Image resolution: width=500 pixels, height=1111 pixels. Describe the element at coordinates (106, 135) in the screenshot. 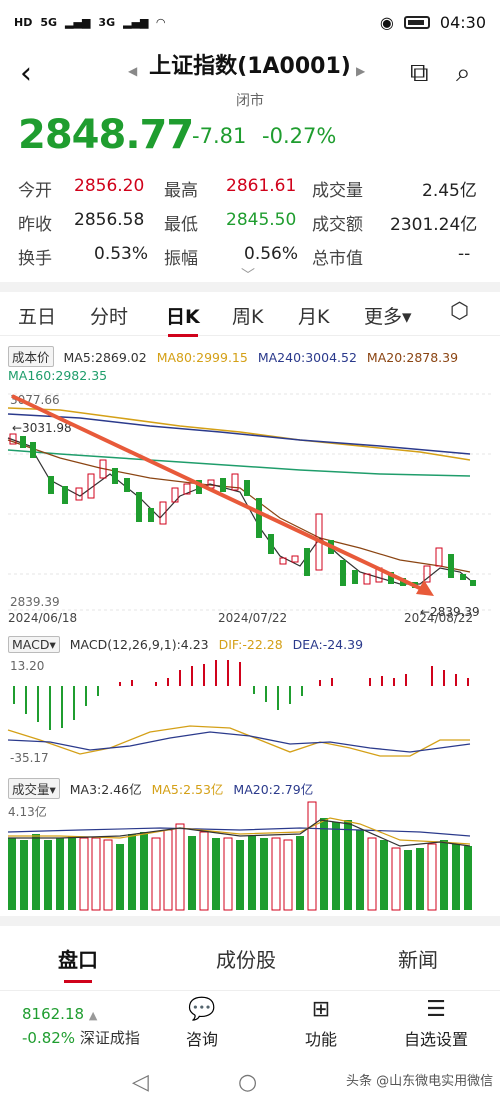

I see `last-price: 2848.77` at that location.